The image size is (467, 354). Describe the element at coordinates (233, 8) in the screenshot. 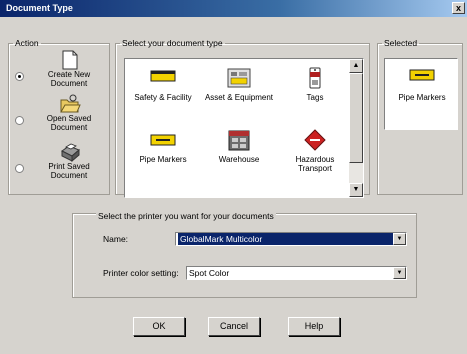

I see `title-bar: Document Type x` at that location.